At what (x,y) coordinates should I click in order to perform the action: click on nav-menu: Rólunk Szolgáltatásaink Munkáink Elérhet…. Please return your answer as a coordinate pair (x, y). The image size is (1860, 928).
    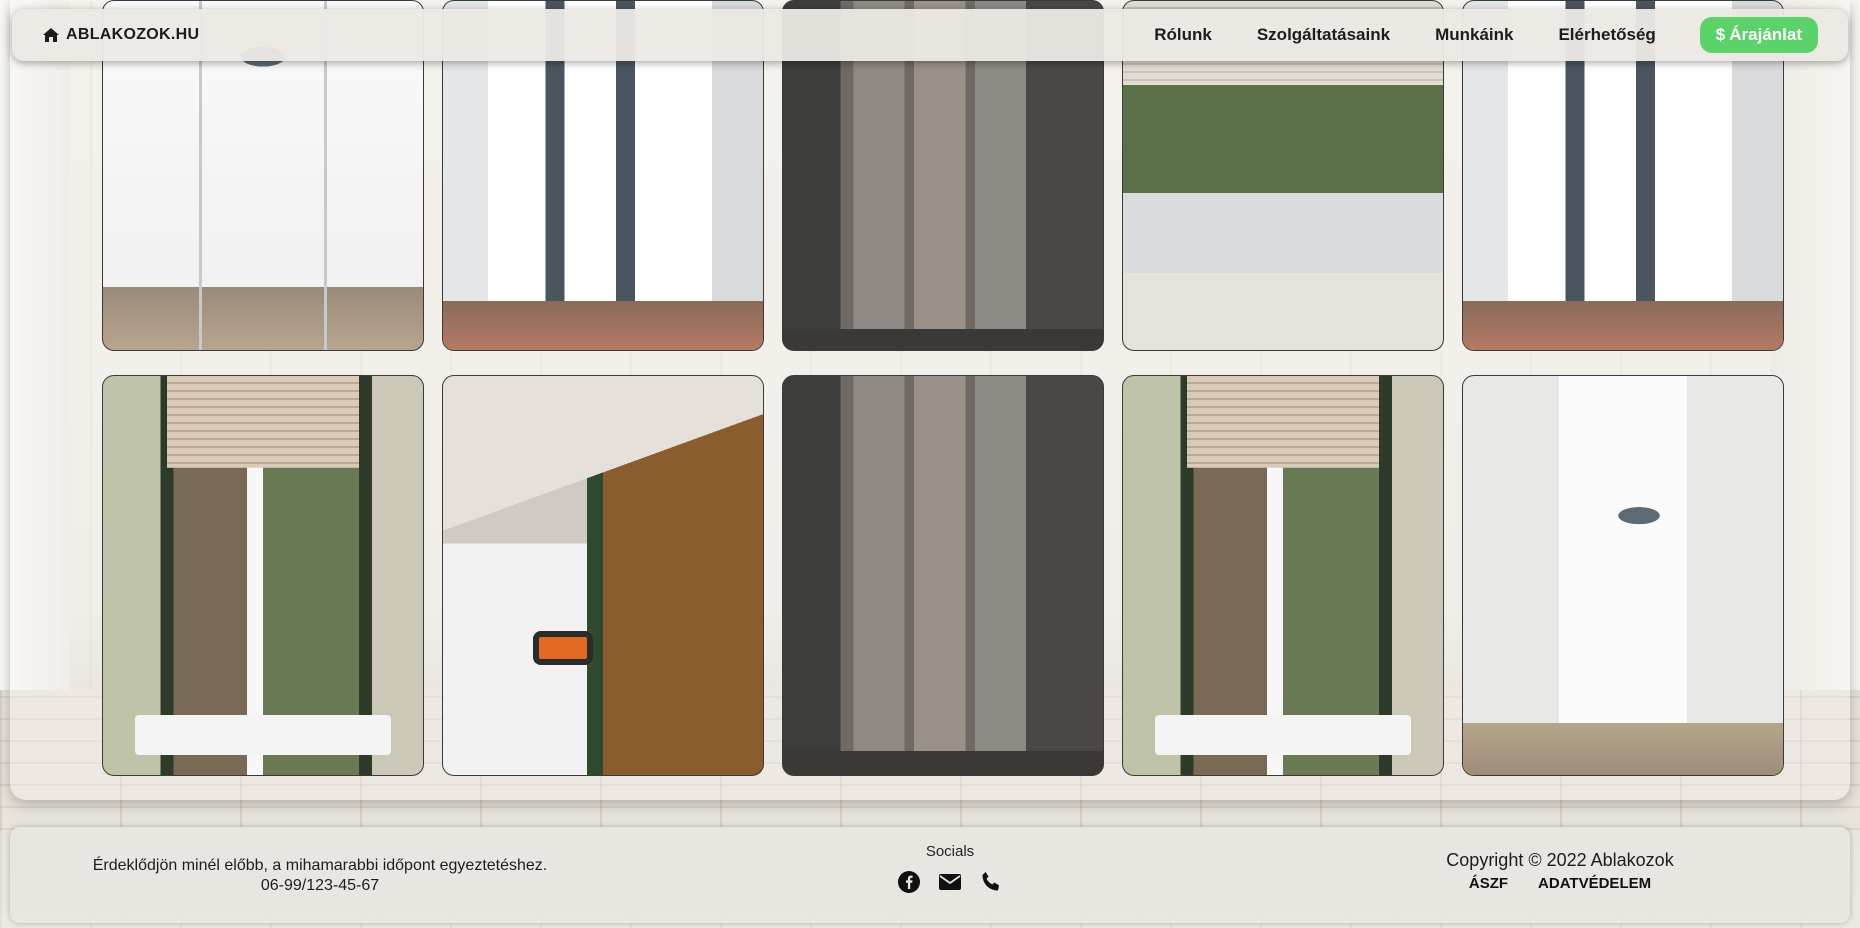
    Looking at the image, I should click on (1463, 35).